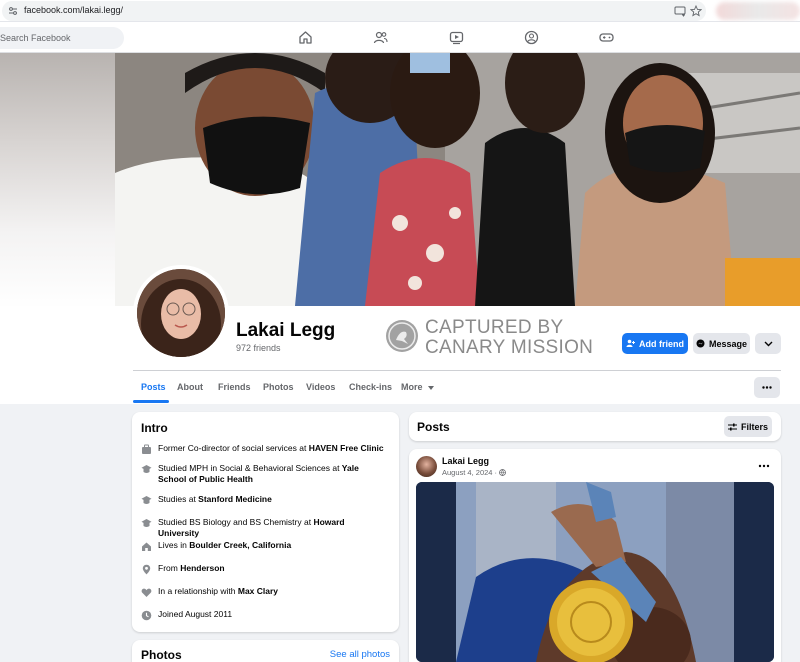  What do you see at coordinates (400, 37) in the screenshot?
I see `facebook-header: Search Facebook` at bounding box center [400, 37].